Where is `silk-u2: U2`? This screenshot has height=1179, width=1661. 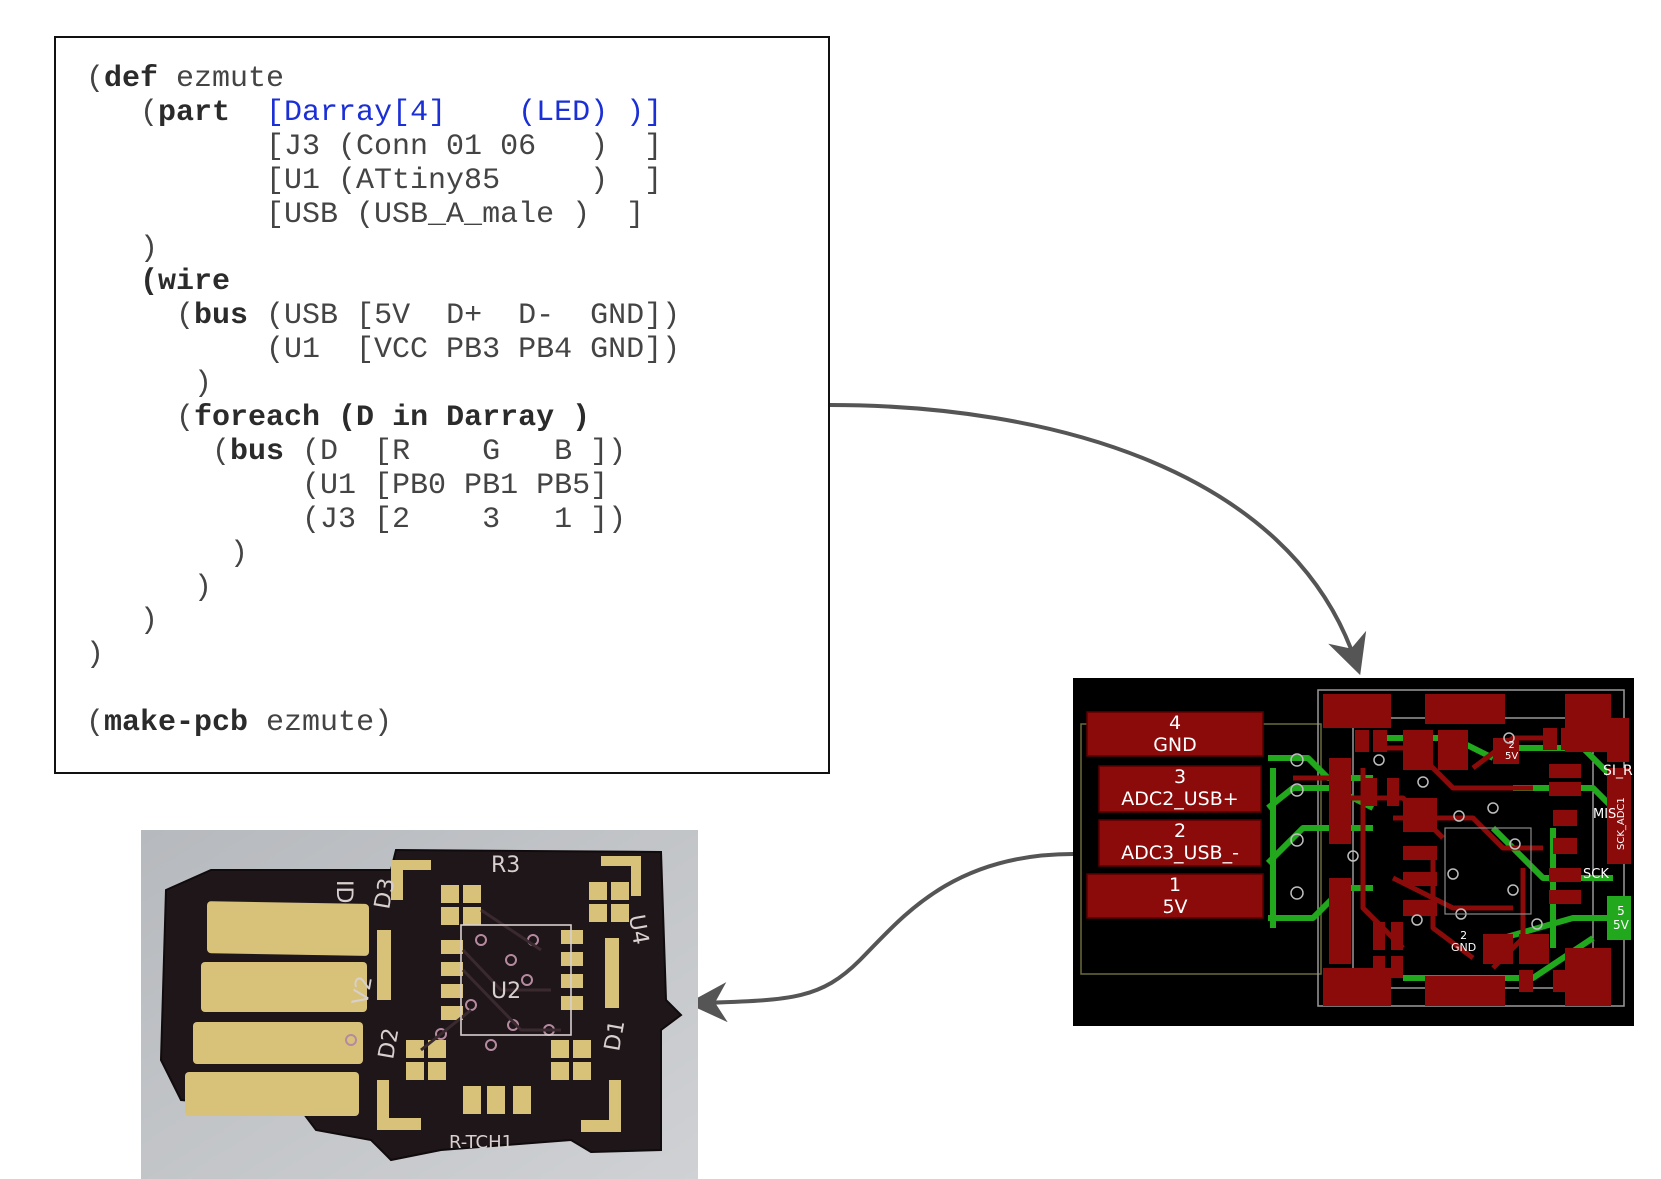
silk-u2: U2 is located at coordinates (506, 991).